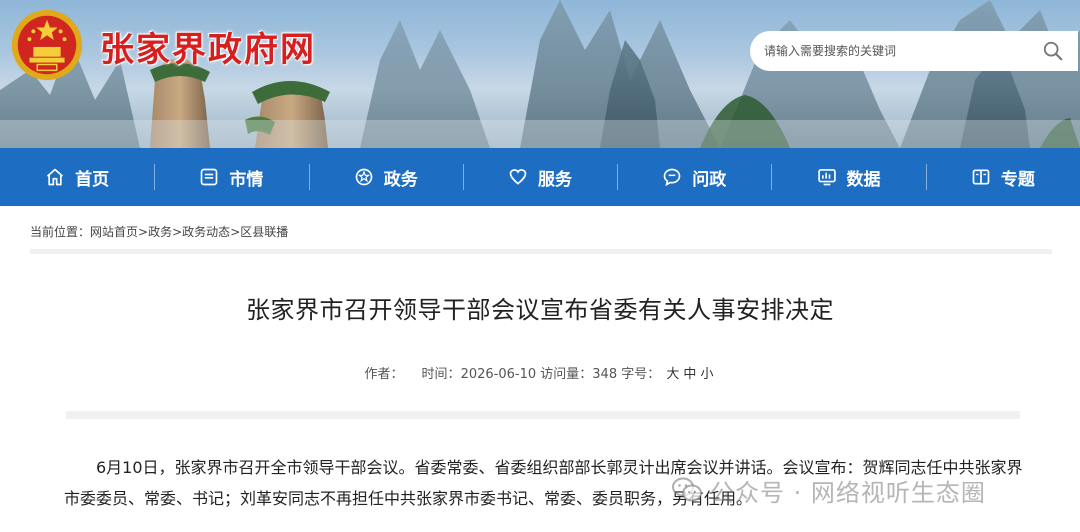  Describe the element at coordinates (206, 232) in the screenshot. I see `breadcrumb-government-news: 政务动态` at that location.